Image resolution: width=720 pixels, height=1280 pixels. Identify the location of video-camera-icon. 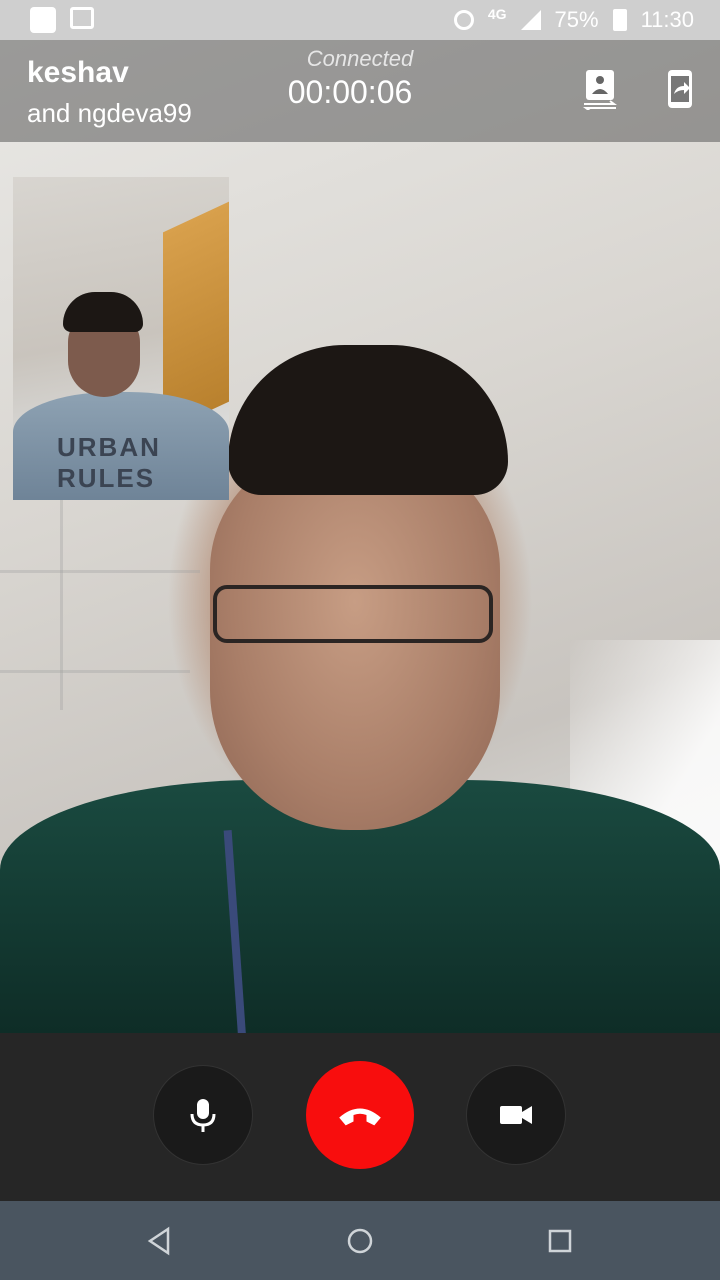
(516, 1115).